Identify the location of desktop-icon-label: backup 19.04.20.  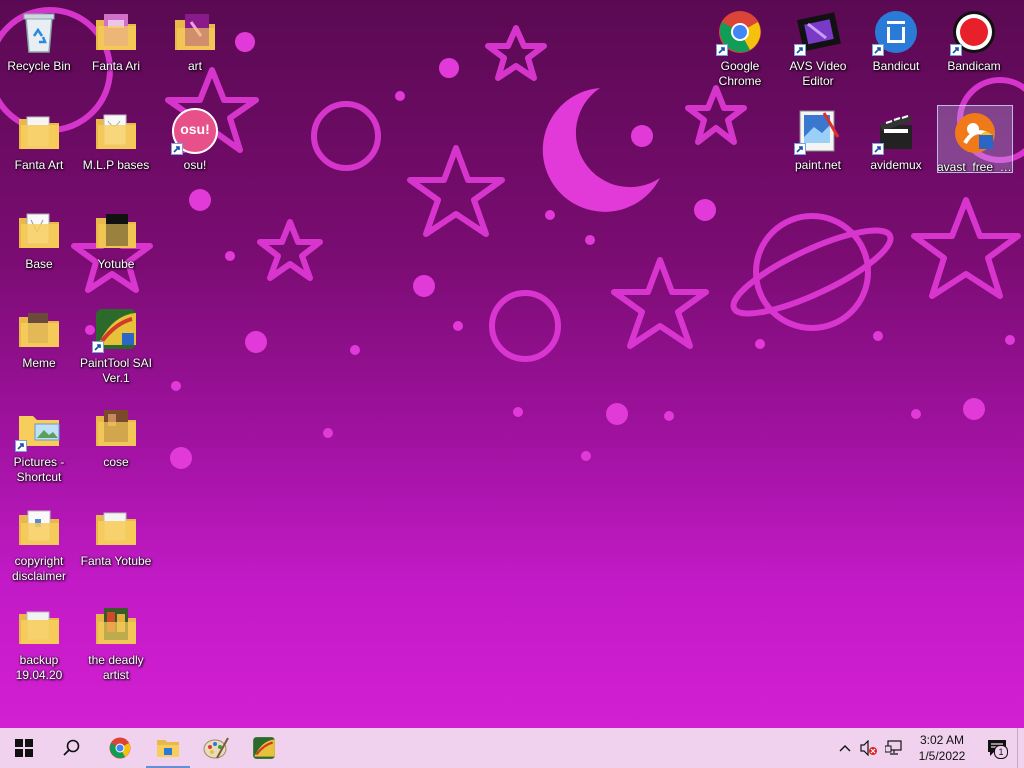
(39, 667).